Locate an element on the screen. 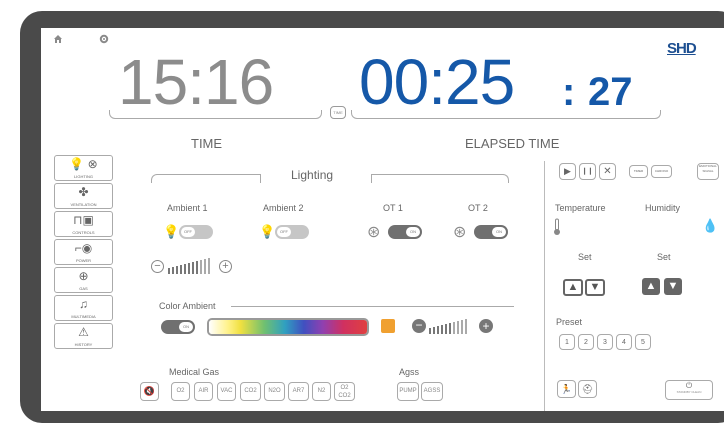 The image size is (724, 426). humidity-label: Humidity is located at coordinates (663, 208).